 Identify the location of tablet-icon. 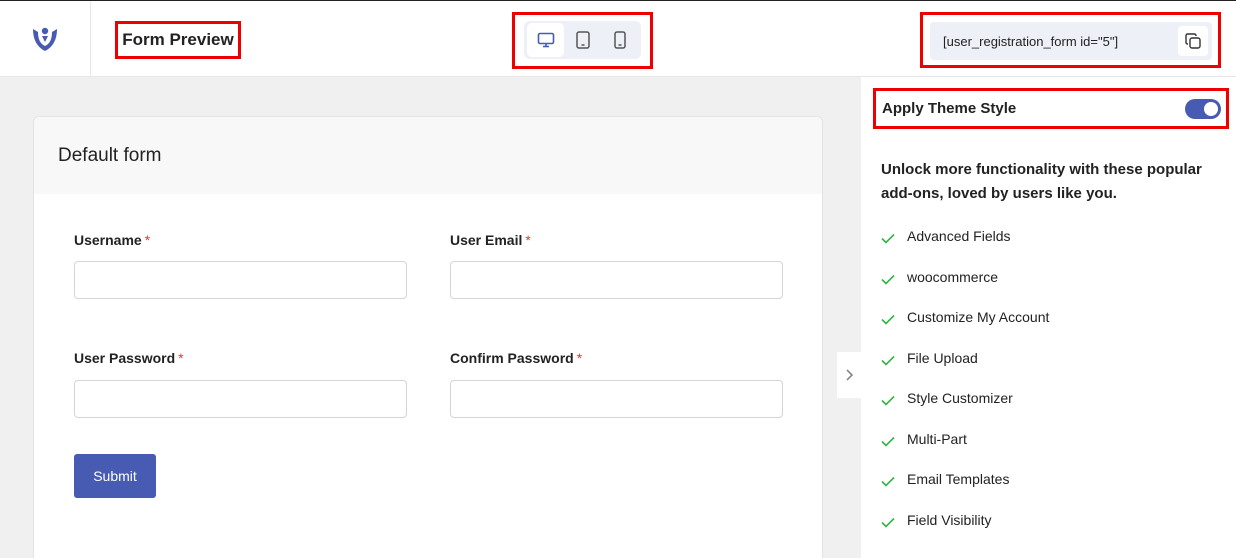
(582, 40).